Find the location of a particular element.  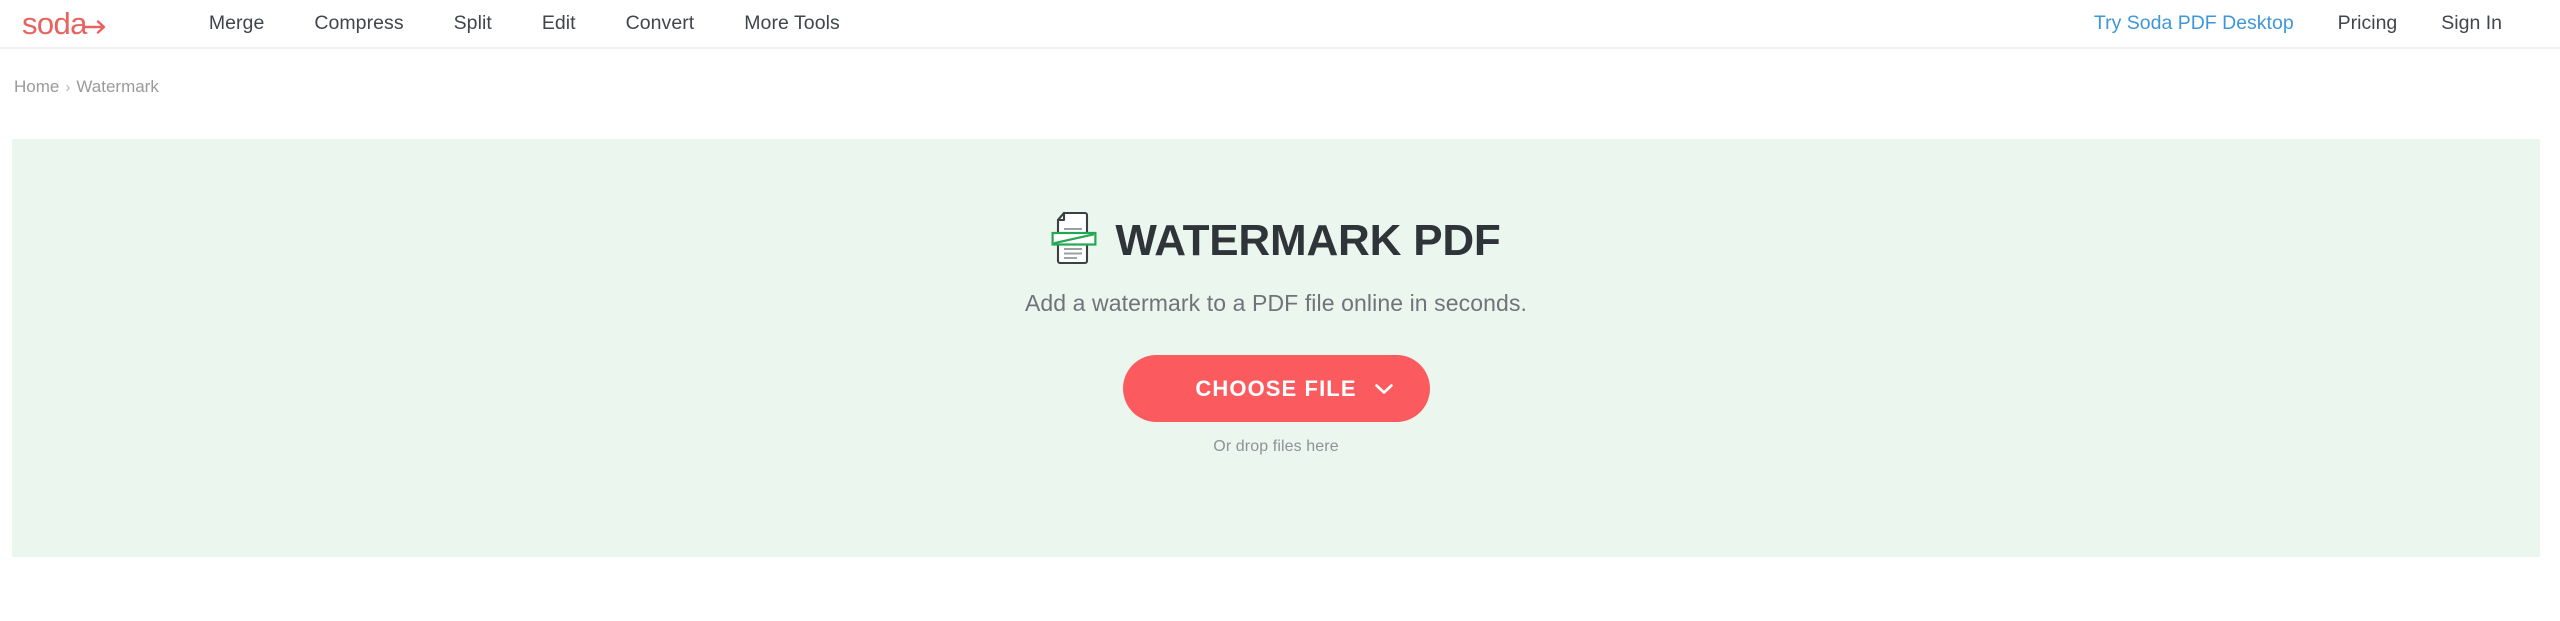

watermark-document-icon is located at coordinates (1074, 240).